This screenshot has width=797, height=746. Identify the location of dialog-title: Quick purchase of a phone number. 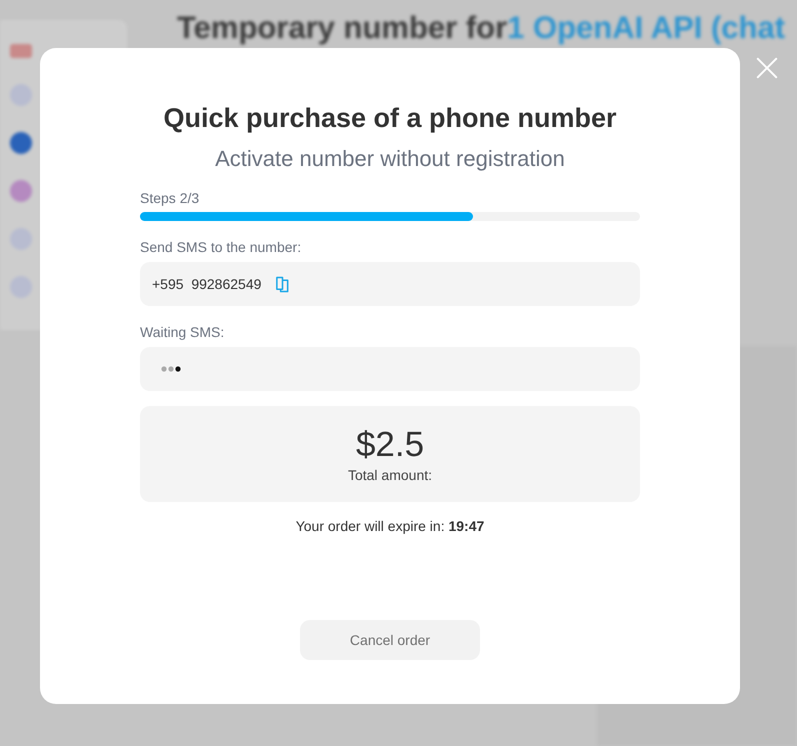
(390, 118).